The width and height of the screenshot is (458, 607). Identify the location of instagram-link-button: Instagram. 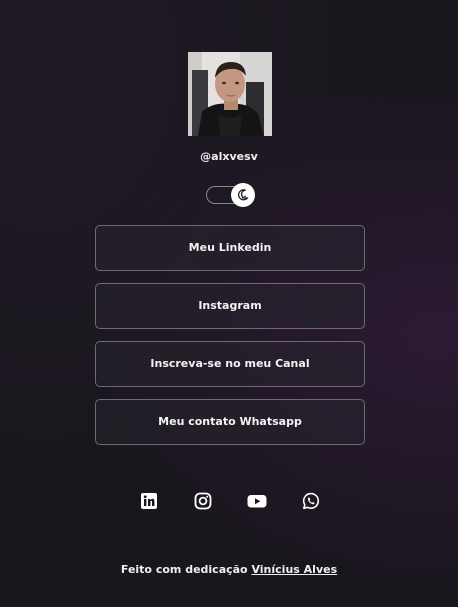
(230, 306).